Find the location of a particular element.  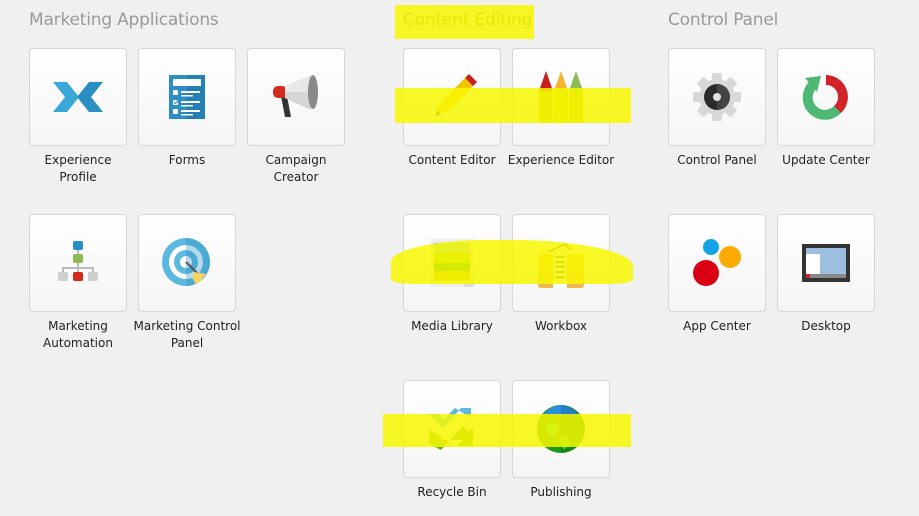

app-tile-experience-editor: Experience Editor is located at coordinates (561, 108).